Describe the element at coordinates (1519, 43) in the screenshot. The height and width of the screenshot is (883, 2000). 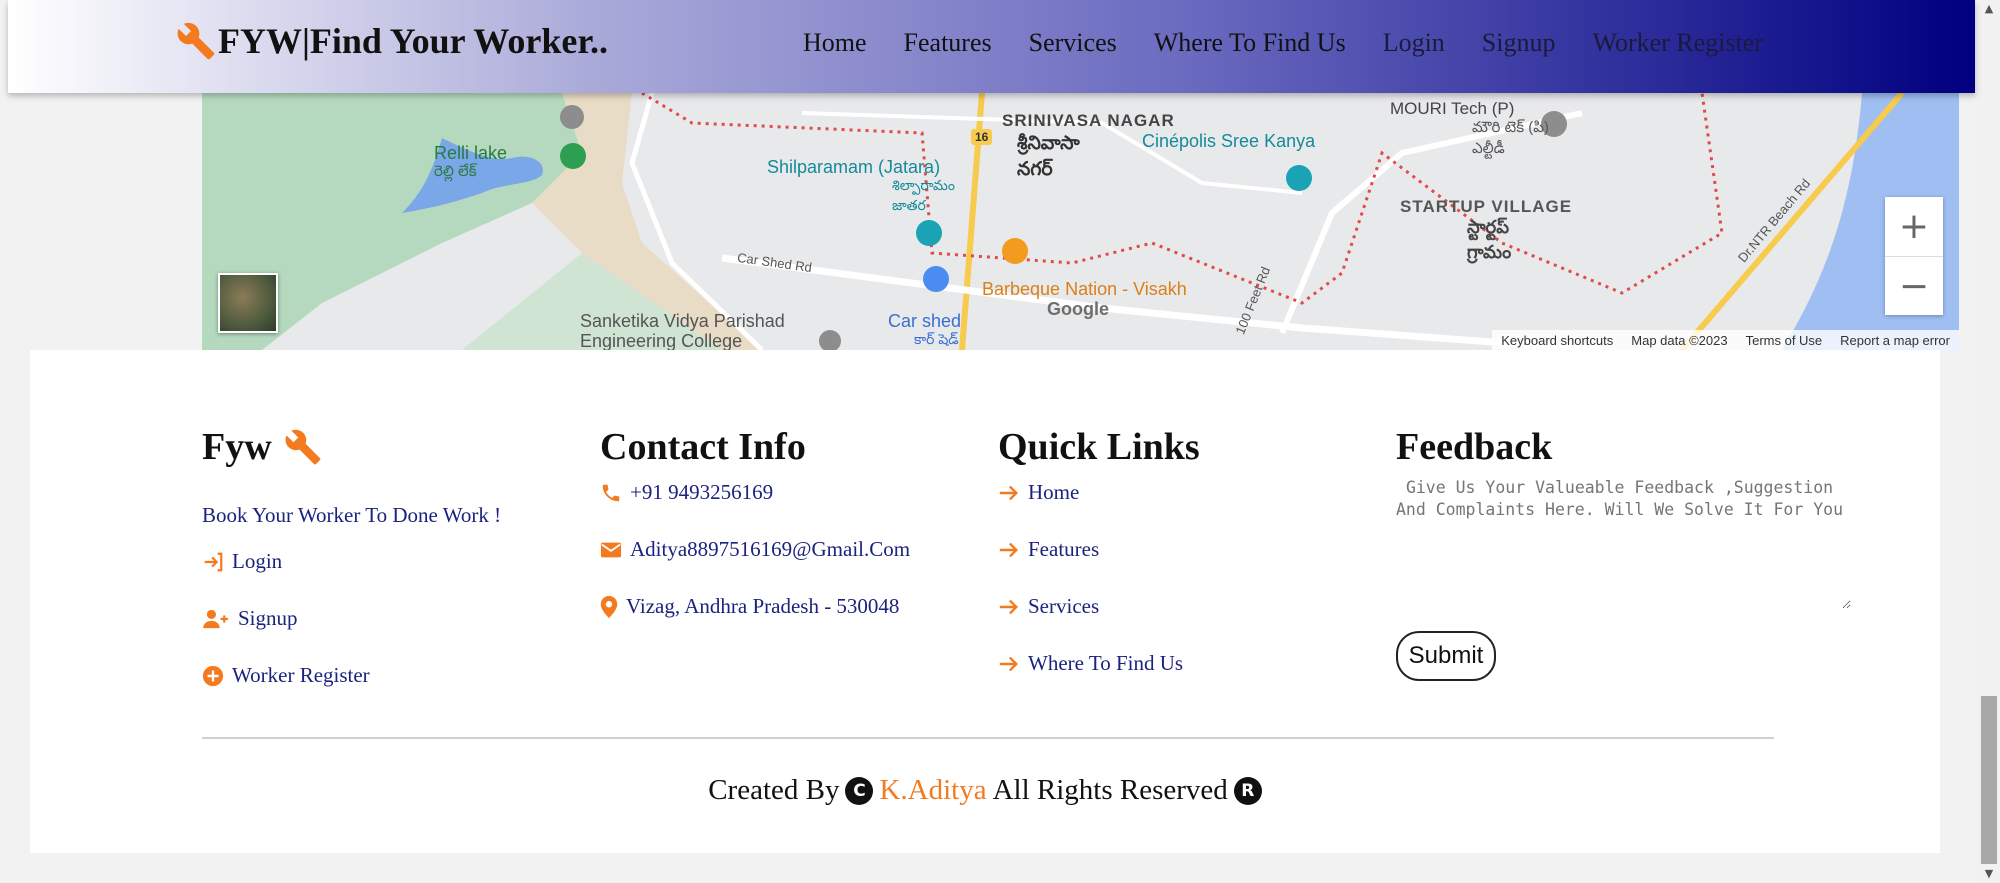
I see `nav-signup: Signup` at that location.